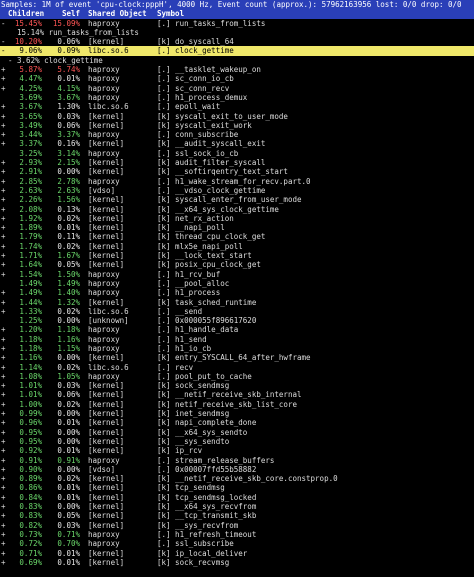  What do you see at coordinates (237, 385) in the screenshot?
I see `report-row: +1.01% 0.03% [kernel] [k] sock_sendmsg` at bounding box center [237, 385].